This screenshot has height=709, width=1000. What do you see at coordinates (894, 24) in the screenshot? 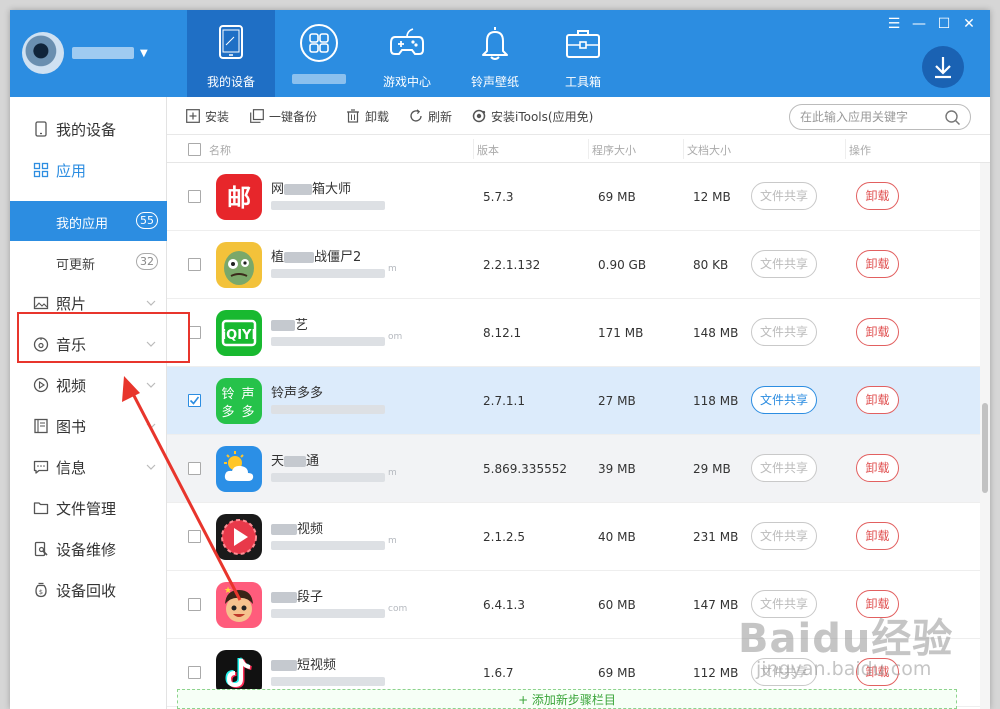
I see `menu-icon: ☰` at bounding box center [894, 24].